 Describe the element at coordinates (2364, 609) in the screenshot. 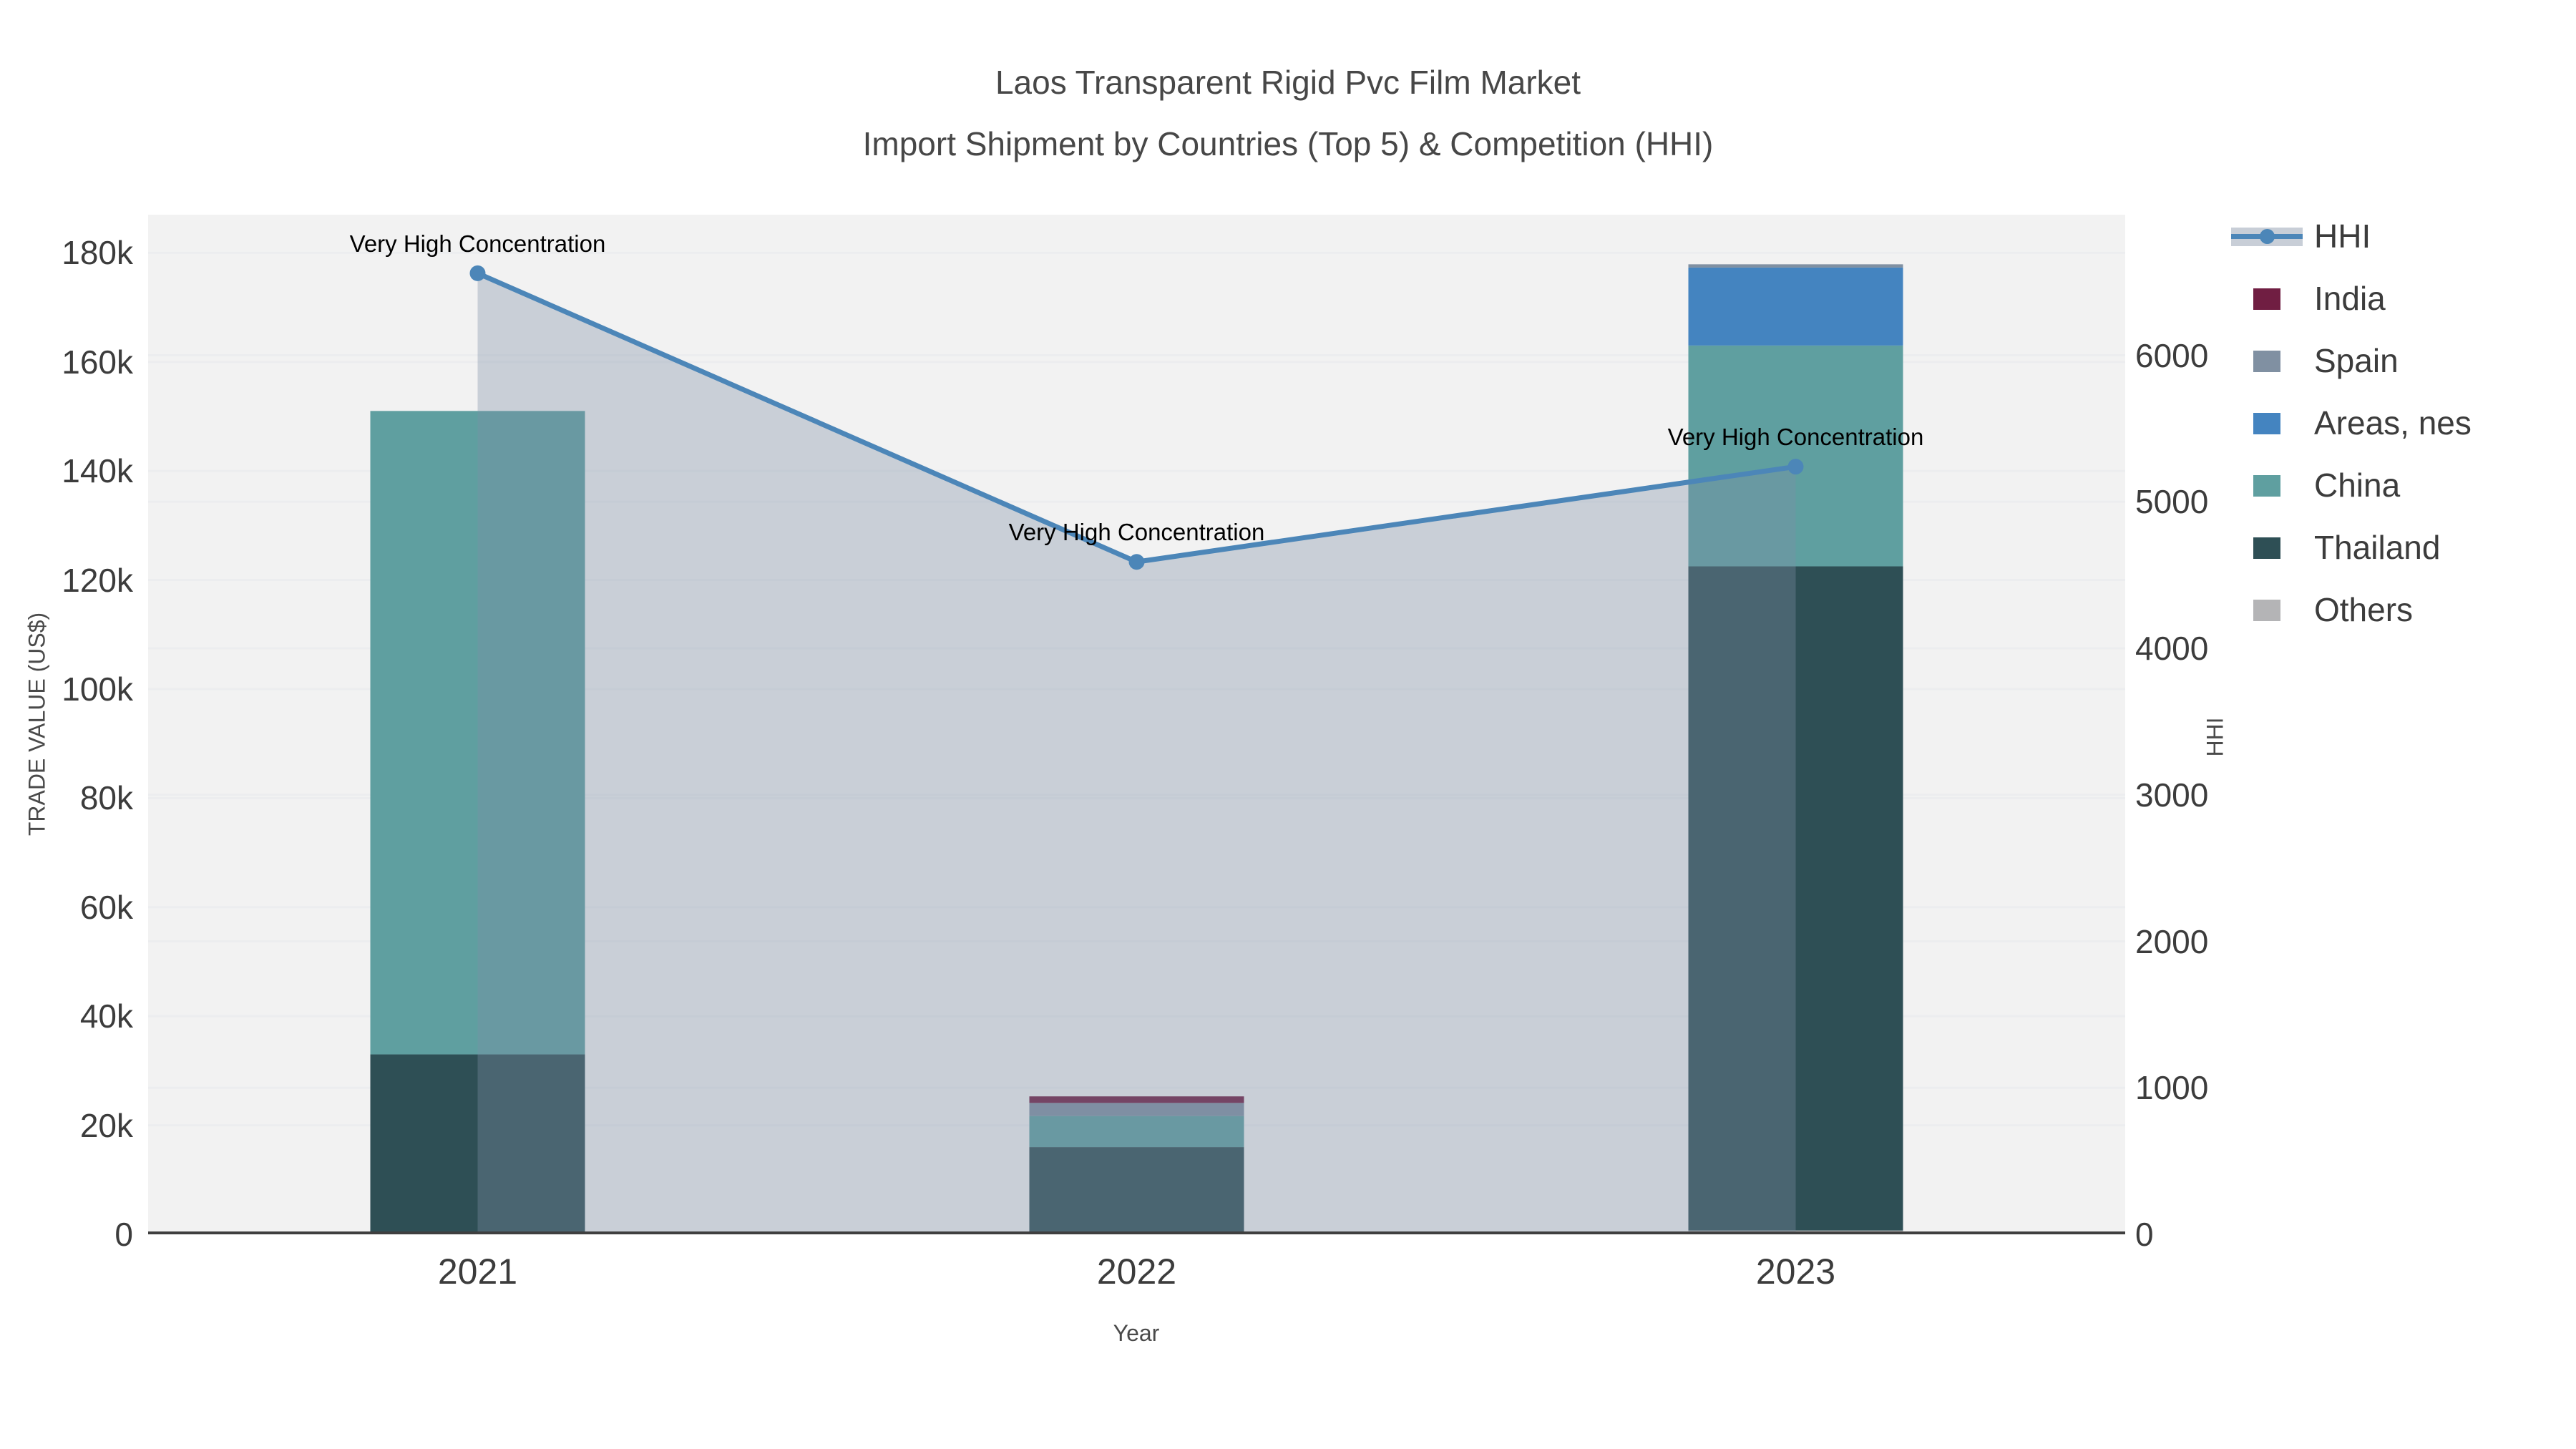

I see `legend-label: Others` at that location.